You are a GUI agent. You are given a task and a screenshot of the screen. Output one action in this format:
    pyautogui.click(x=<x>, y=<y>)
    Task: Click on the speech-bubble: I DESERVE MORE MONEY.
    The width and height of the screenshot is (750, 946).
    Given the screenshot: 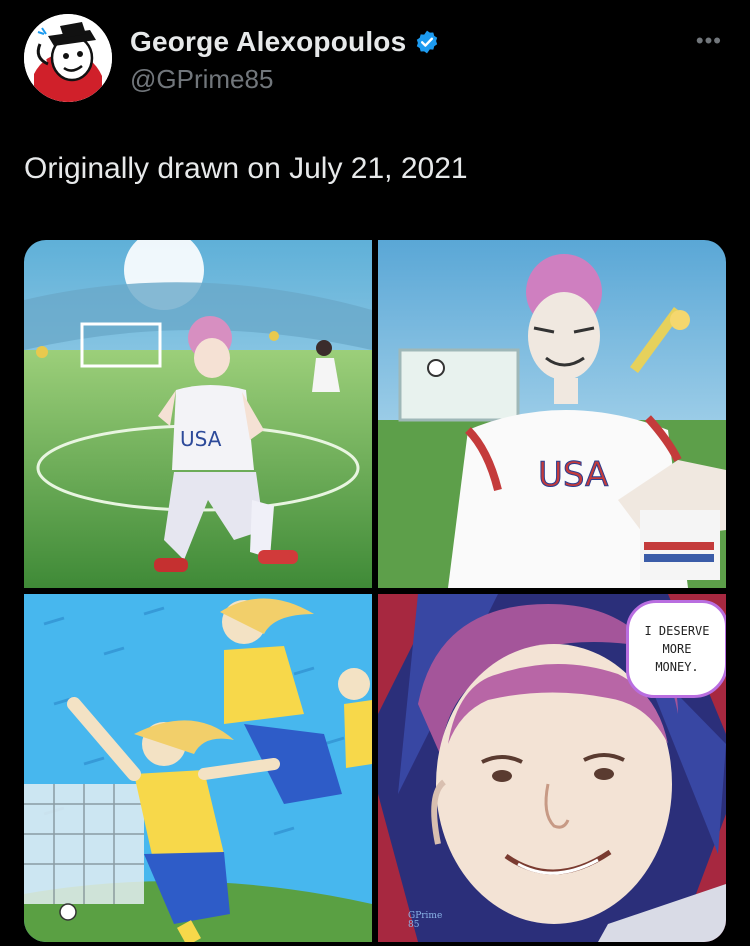 What is the action you would take?
    pyautogui.click(x=676, y=649)
    